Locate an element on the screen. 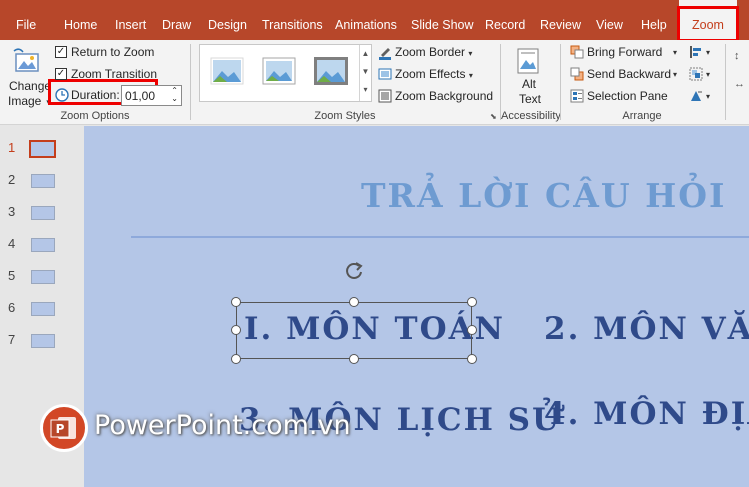 Image resolution: width=749 pixels, height=487 pixels. slide-number: 3 is located at coordinates (12, 211).